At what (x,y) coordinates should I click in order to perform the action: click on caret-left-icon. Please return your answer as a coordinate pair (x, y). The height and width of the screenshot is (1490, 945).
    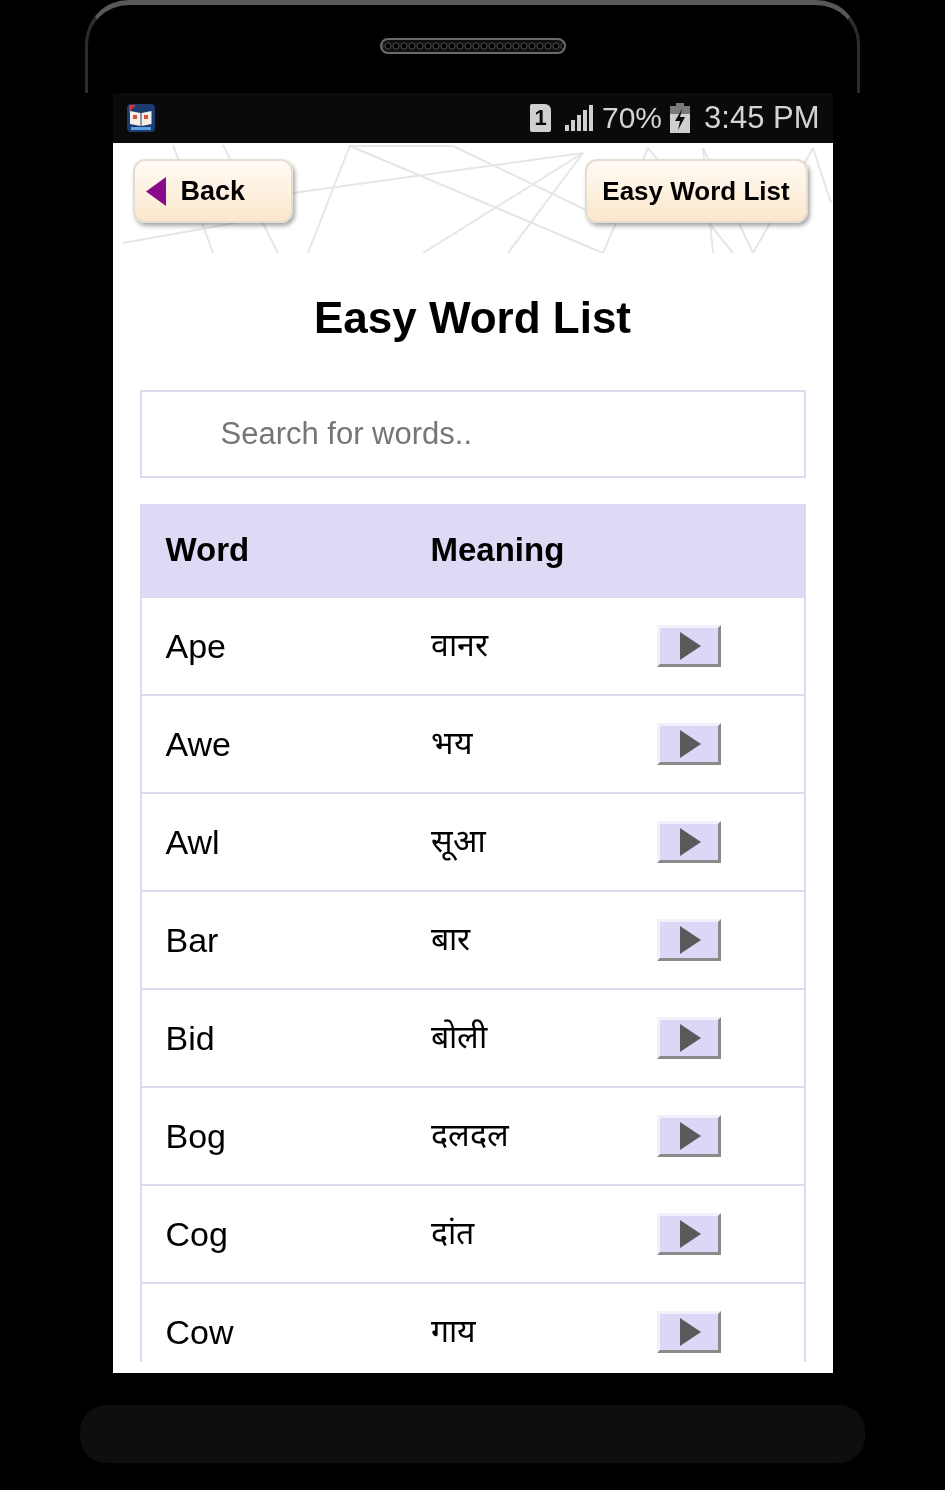
    Looking at the image, I should click on (155, 191).